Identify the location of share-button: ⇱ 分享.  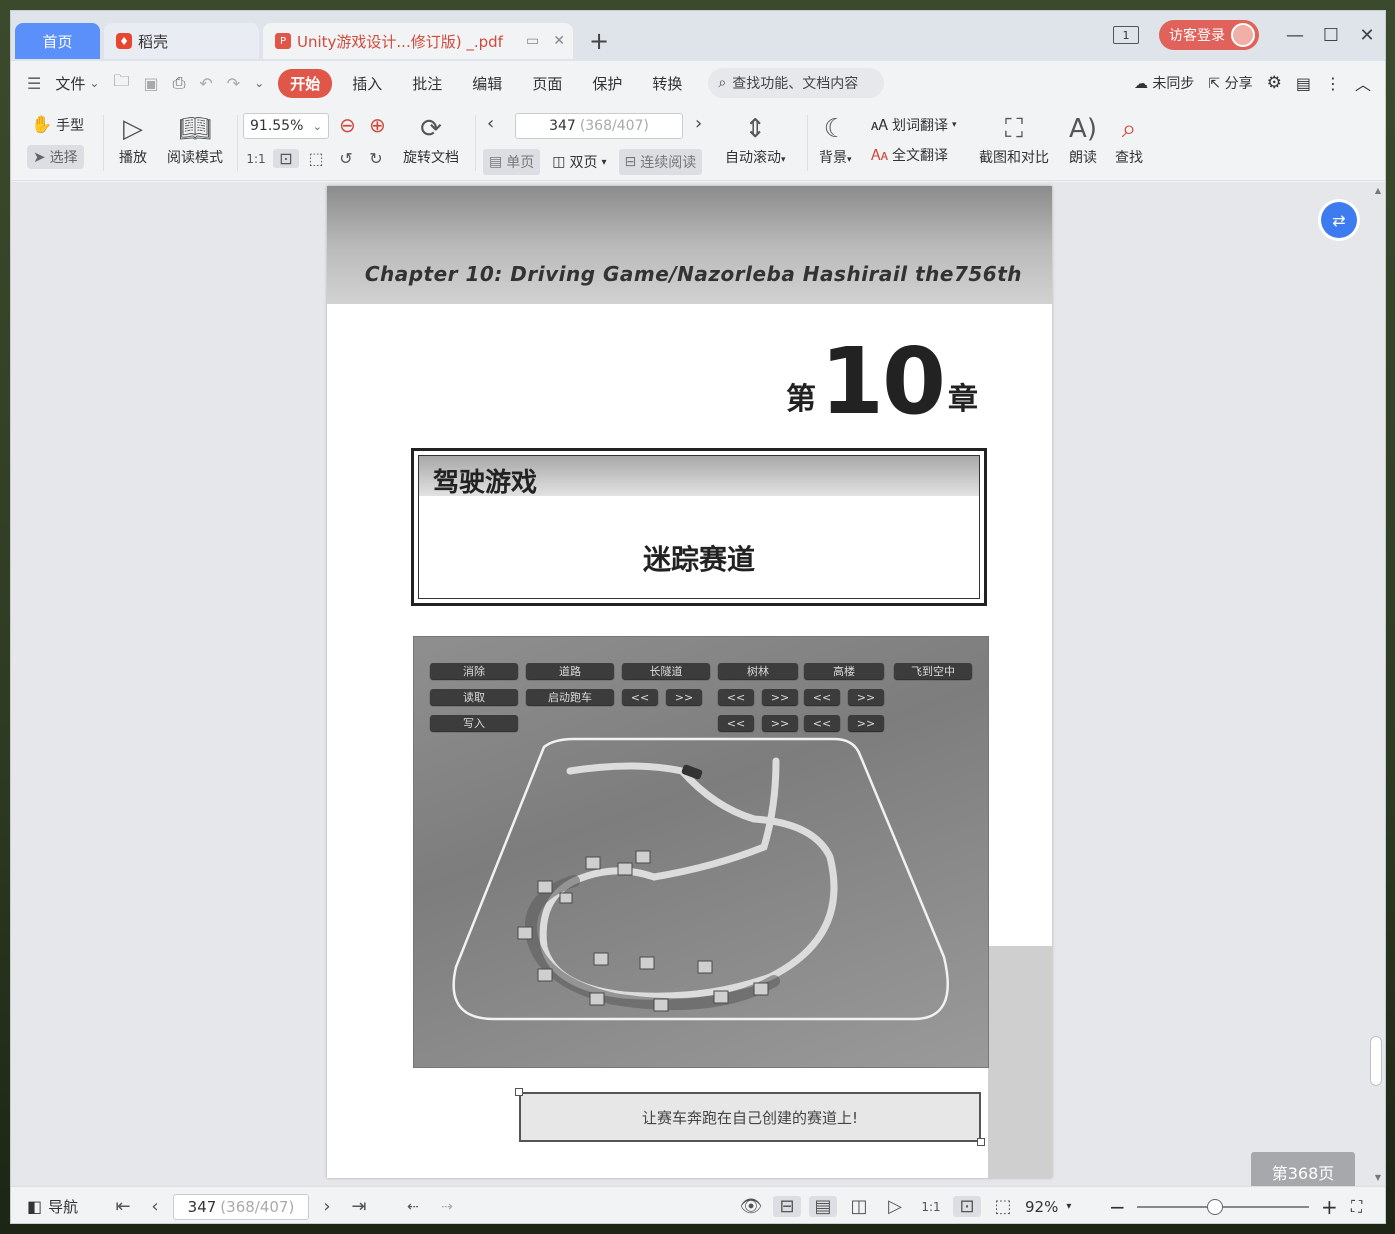
(1230, 83).